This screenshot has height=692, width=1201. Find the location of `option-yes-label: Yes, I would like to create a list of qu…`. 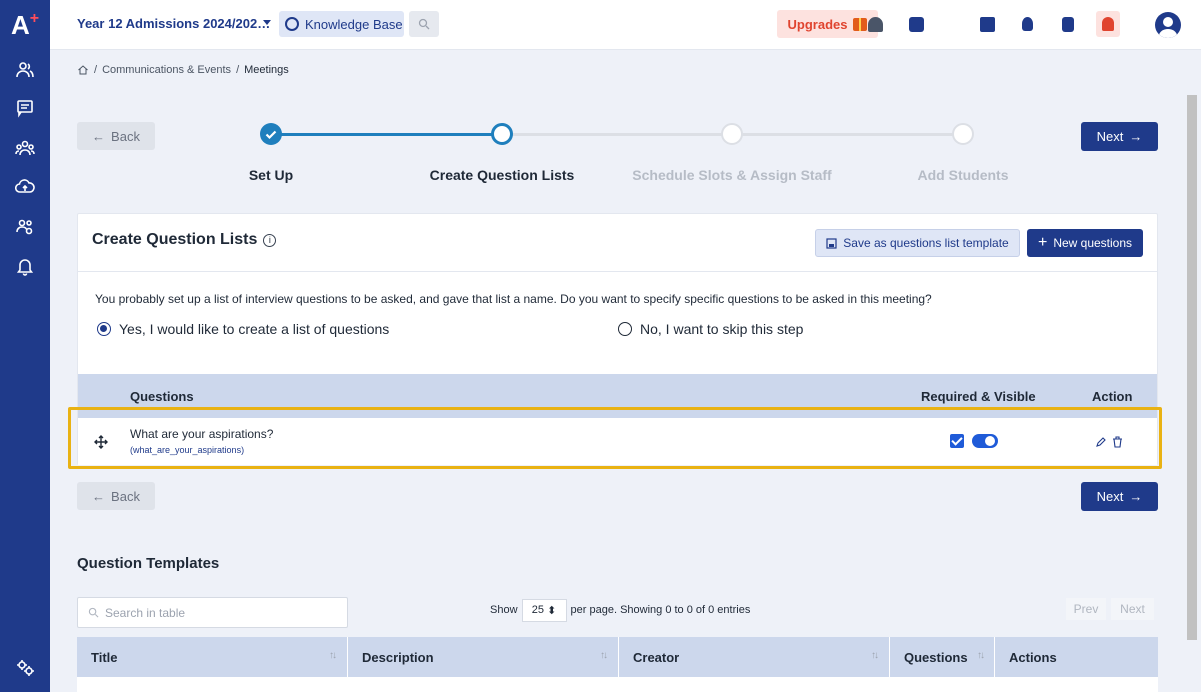

option-yes-label: Yes, I would like to create a list of qu… is located at coordinates (254, 329).